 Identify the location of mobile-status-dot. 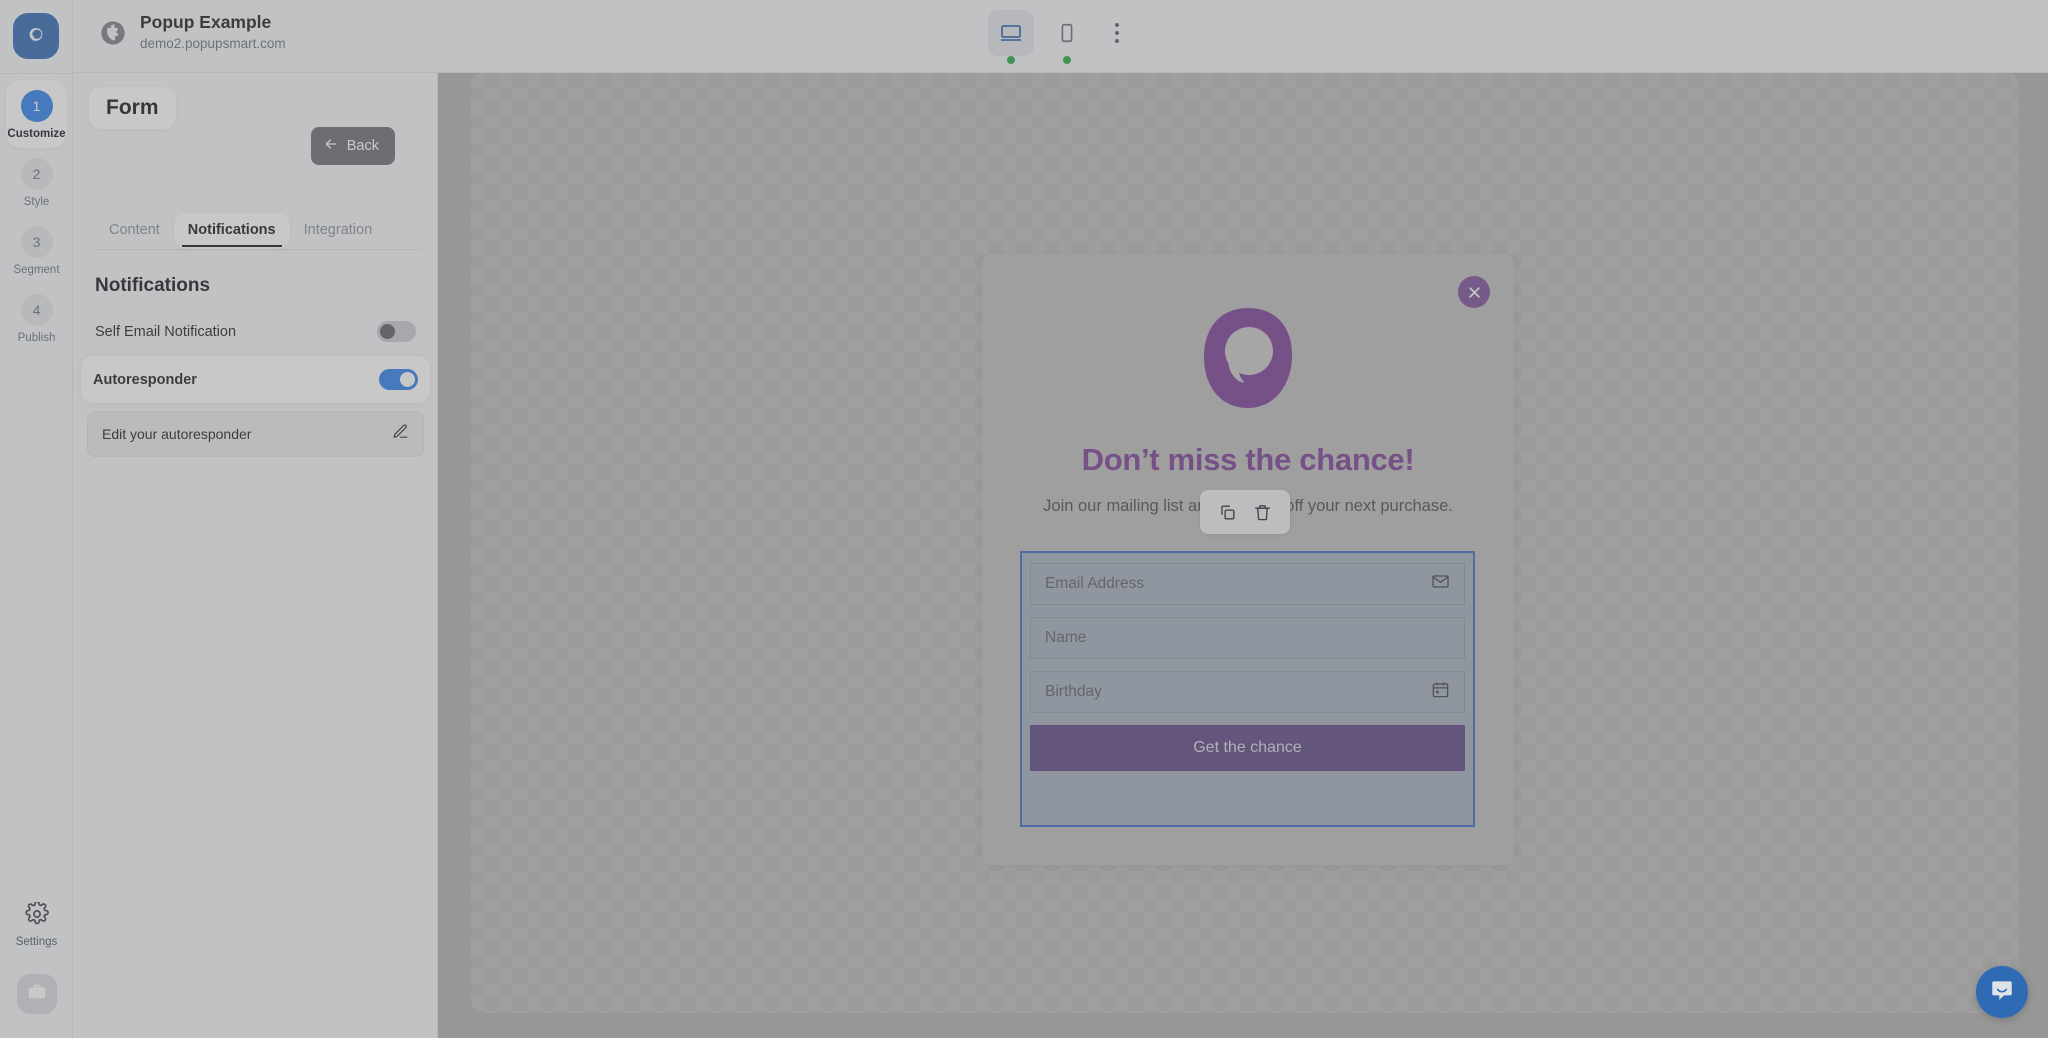
(1066, 60).